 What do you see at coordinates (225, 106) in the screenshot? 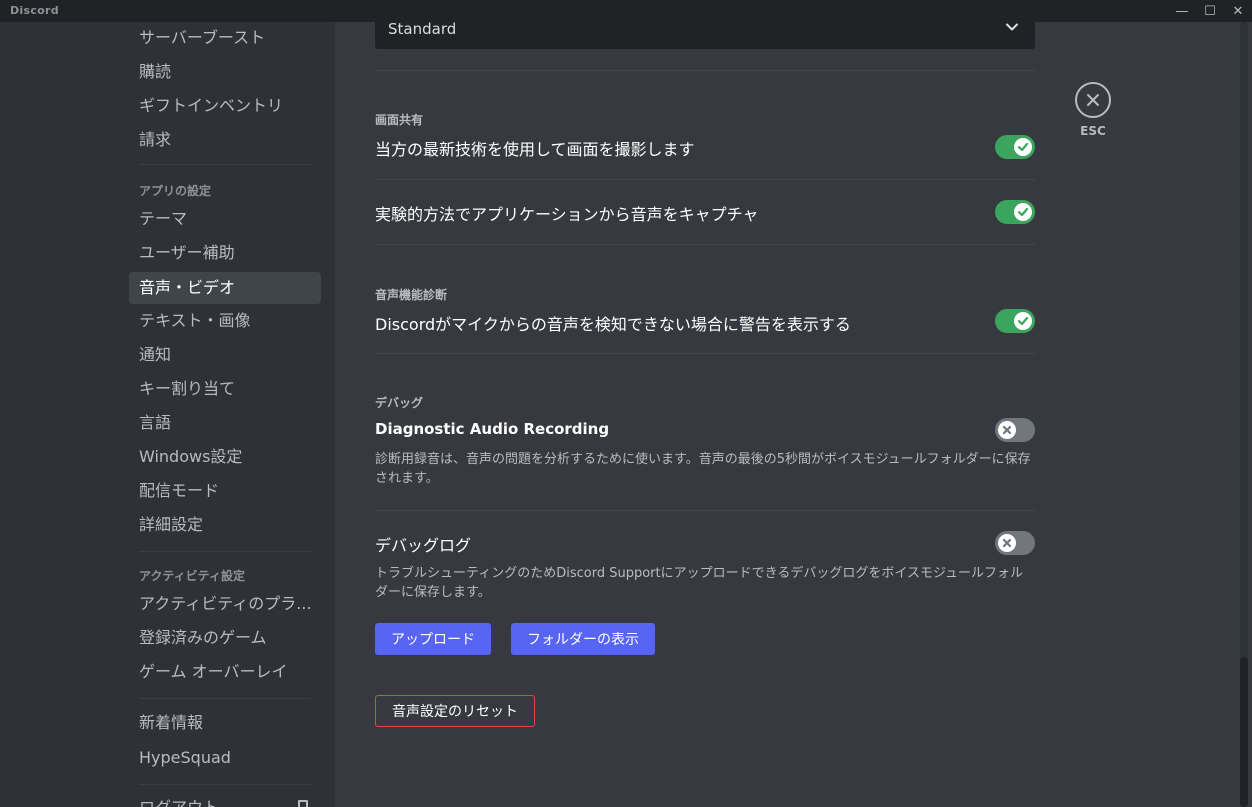
I see `sidebar-item-gift-inventory: ギフトインベントリ` at bounding box center [225, 106].